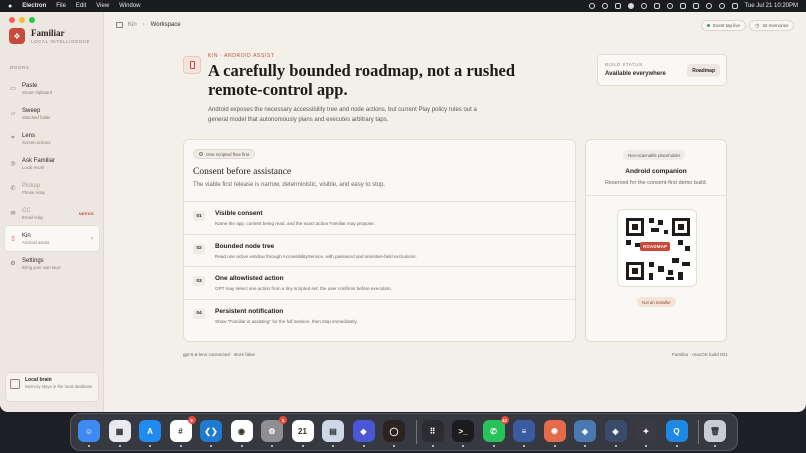  I want to click on dock-slack-icon: #9, so click(182, 431).